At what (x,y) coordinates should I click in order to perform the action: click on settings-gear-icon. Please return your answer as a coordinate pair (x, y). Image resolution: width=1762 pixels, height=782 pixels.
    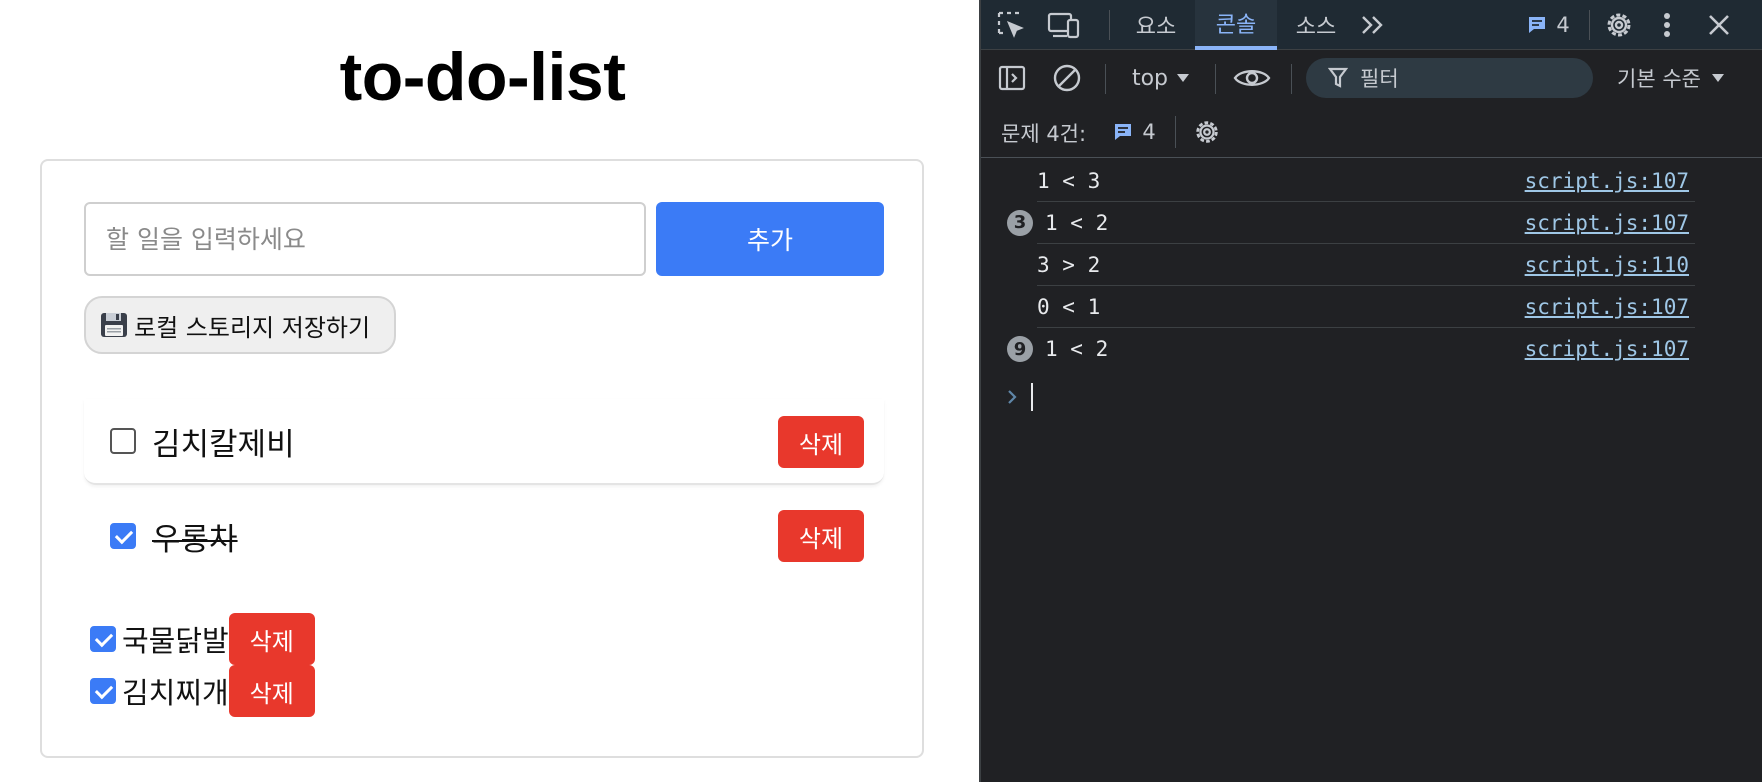
    Looking at the image, I should click on (1619, 25).